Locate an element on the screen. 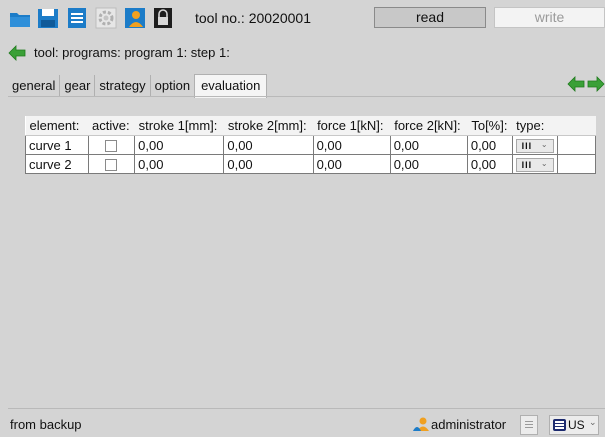  notes-icon is located at coordinates (529, 425).